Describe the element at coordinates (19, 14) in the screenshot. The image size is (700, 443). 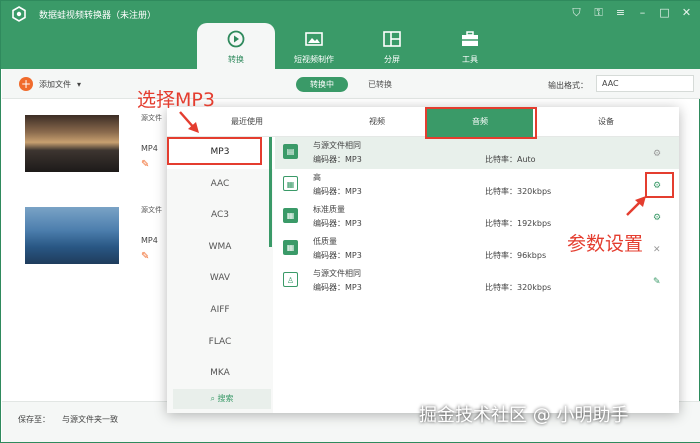
I see `app-logo-icon` at that location.